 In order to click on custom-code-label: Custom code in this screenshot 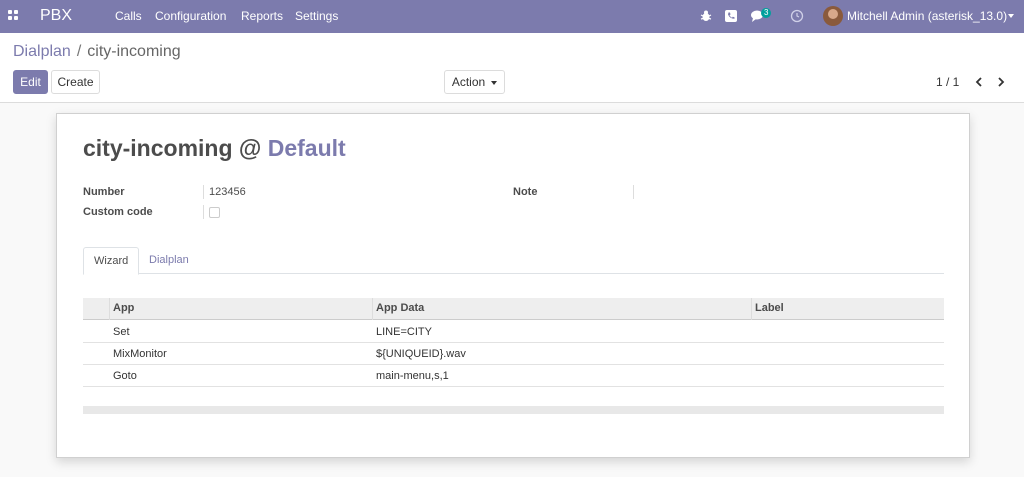, I will do `click(118, 212)`.